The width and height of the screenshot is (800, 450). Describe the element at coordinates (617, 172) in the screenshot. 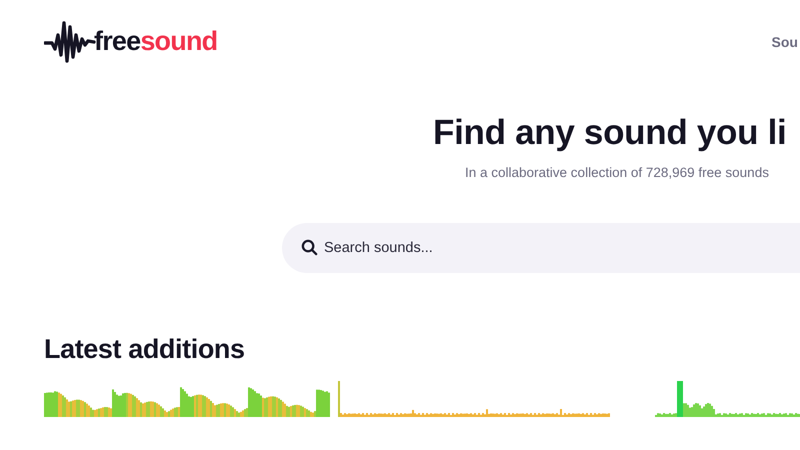

I see `hero-subtitle: In a collaborative collection of 728,969 free sounds` at that location.